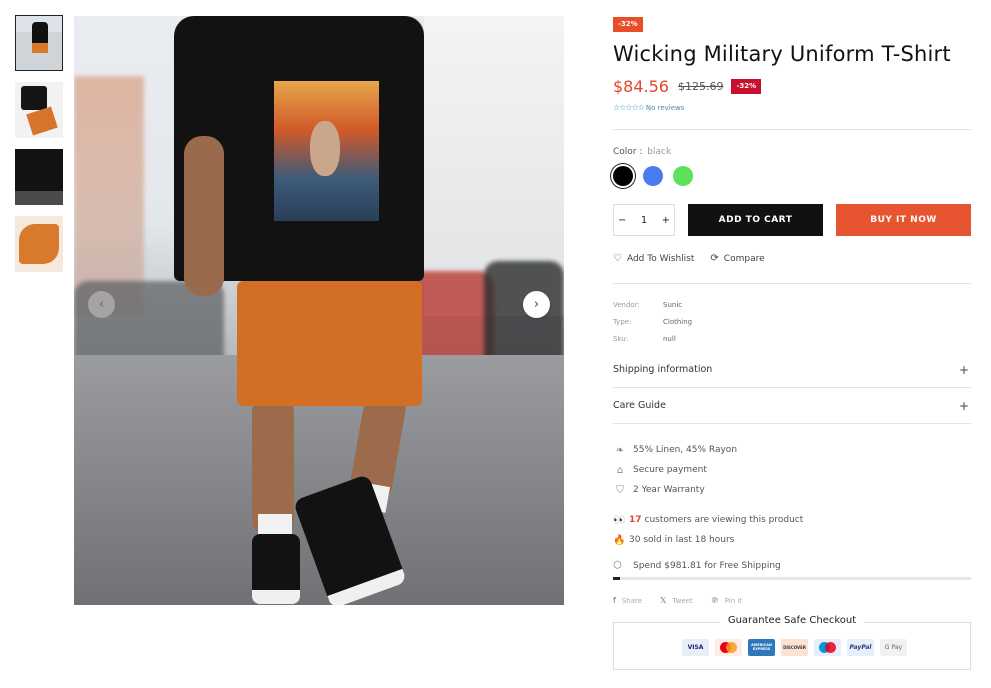 The image size is (991, 688). Describe the element at coordinates (675, 450) in the screenshot. I see `feature-item: ❧ 55% Linen, 45% Rayon` at that location.